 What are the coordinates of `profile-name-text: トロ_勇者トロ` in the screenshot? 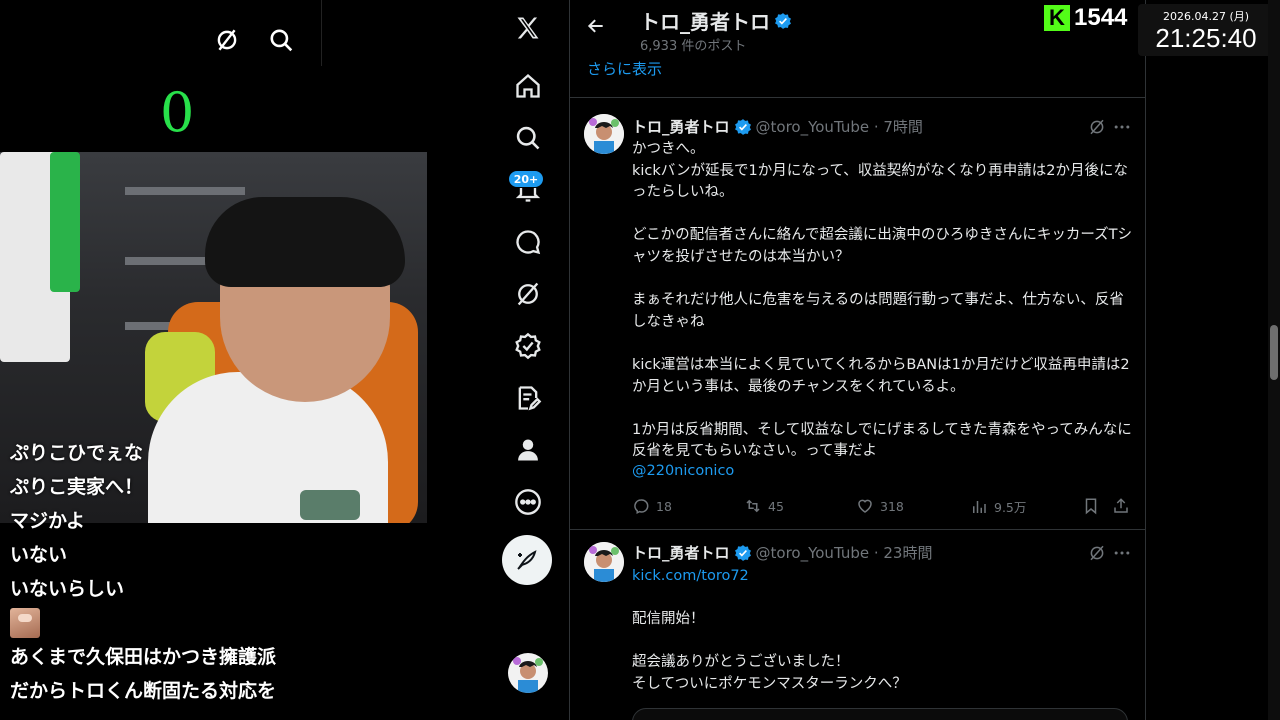 It's located at (705, 22).